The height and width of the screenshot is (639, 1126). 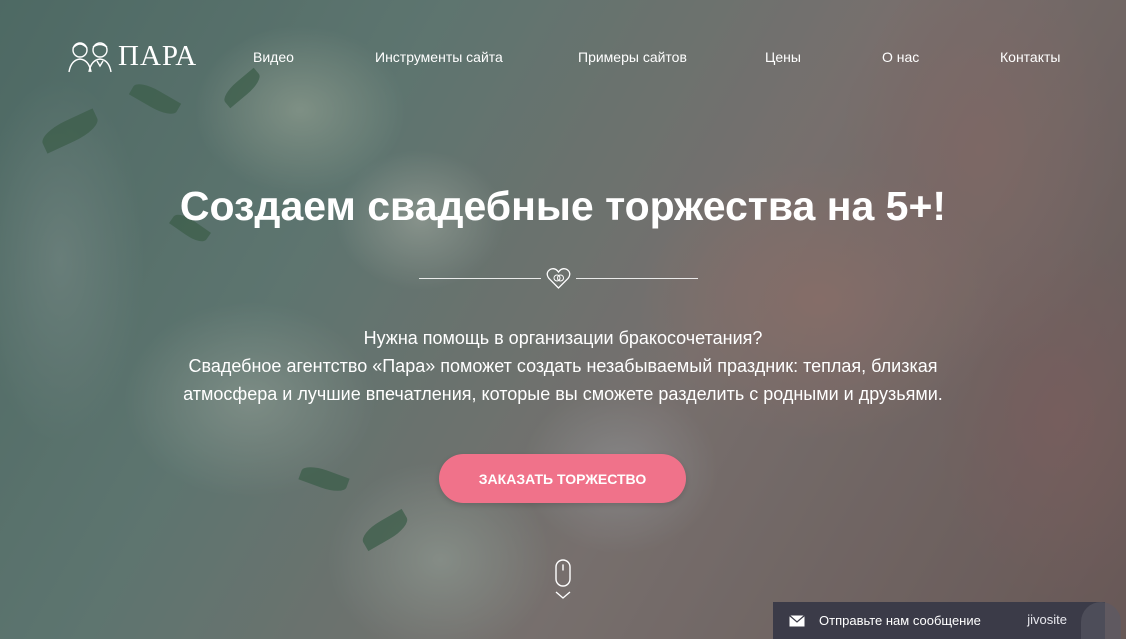 What do you see at coordinates (632, 57) in the screenshot?
I see `nav-item-site-examples: Примеры сайтов` at bounding box center [632, 57].